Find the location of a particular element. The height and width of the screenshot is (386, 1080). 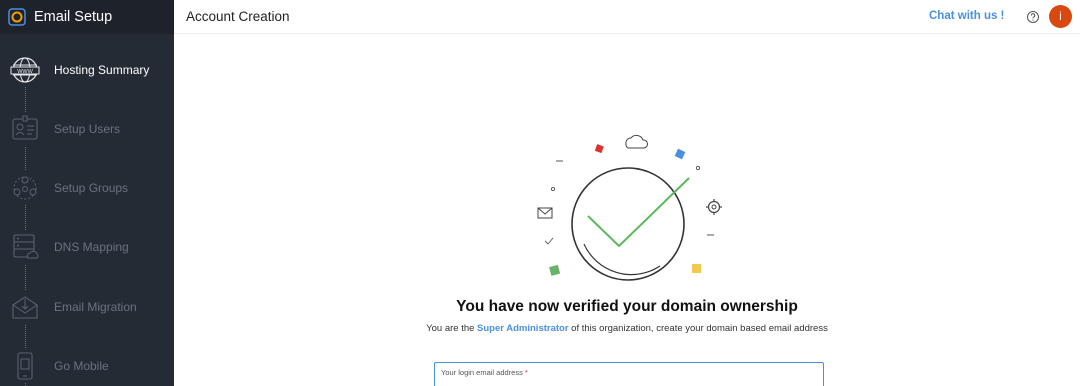

sidebar-item-label: Hosting Summary is located at coordinates (102, 70).